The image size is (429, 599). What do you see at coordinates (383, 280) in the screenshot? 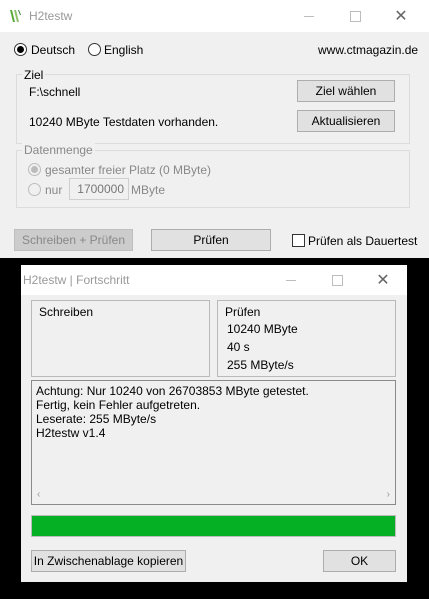
I see `progress-close-button: ✕` at bounding box center [383, 280].